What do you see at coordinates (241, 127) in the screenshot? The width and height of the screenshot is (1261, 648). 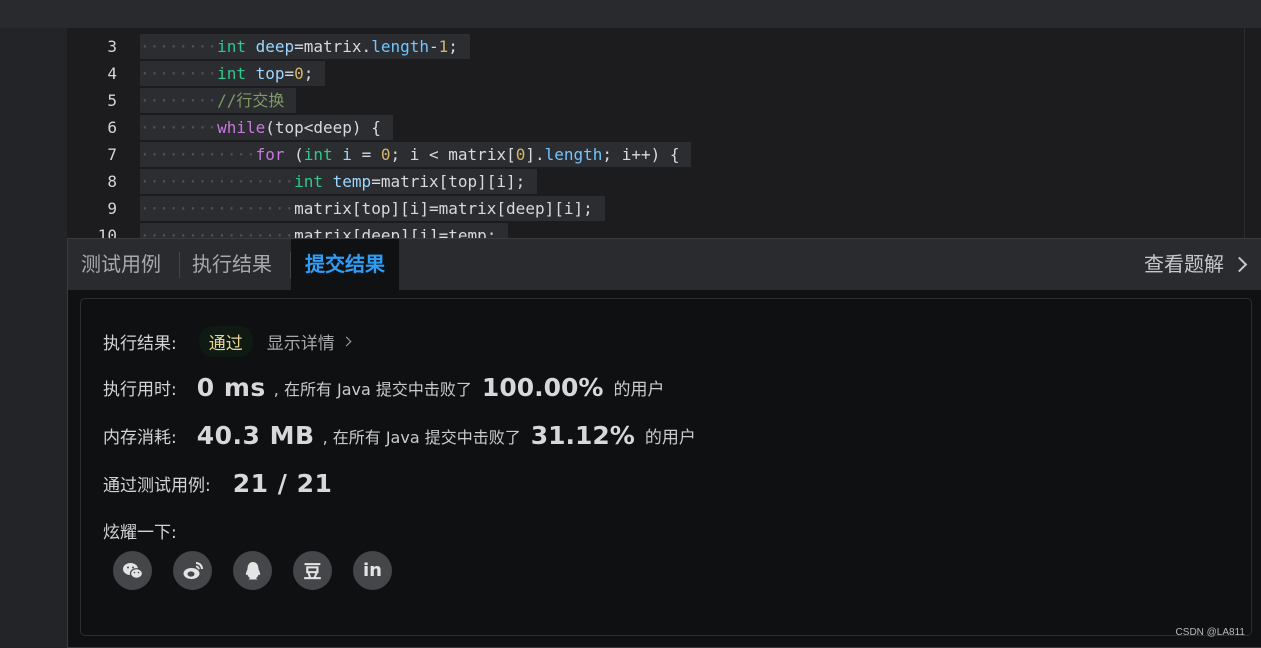 I see `code-token: while` at bounding box center [241, 127].